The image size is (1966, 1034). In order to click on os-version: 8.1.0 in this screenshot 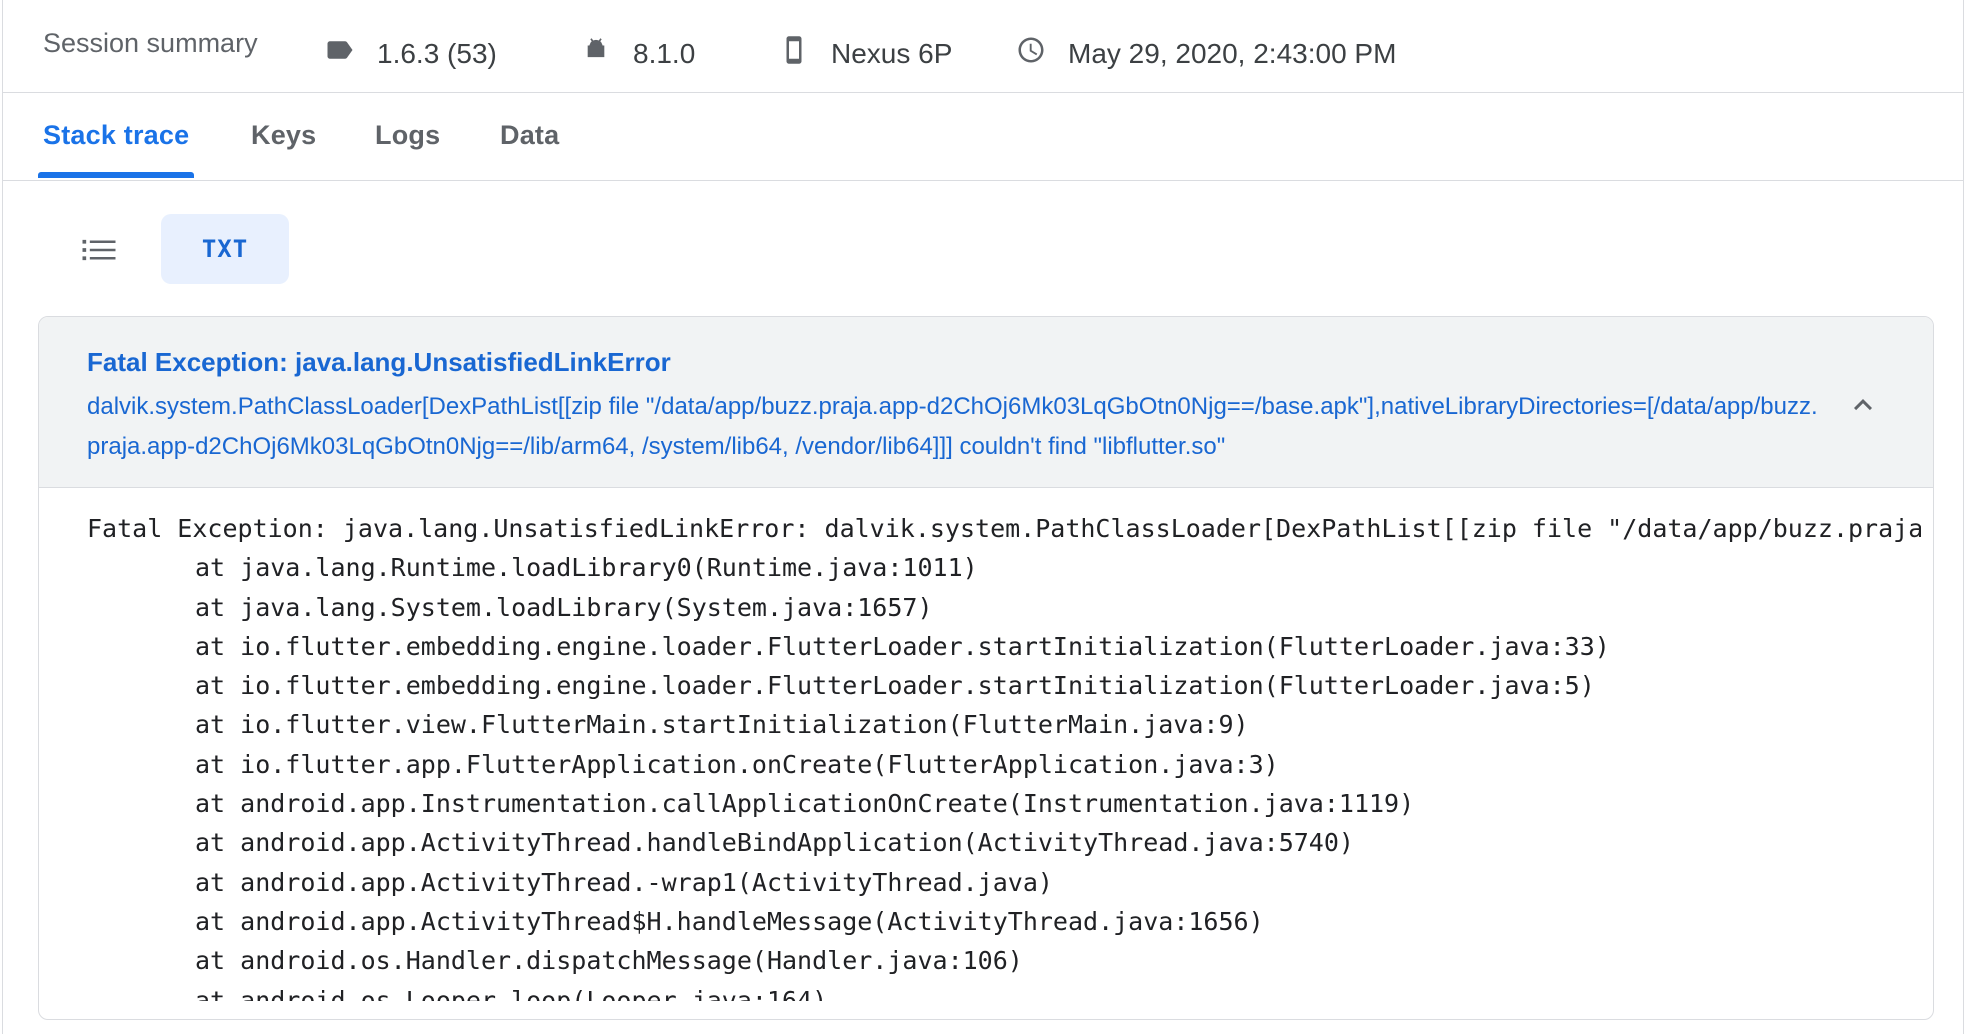, I will do `click(638, 50)`.